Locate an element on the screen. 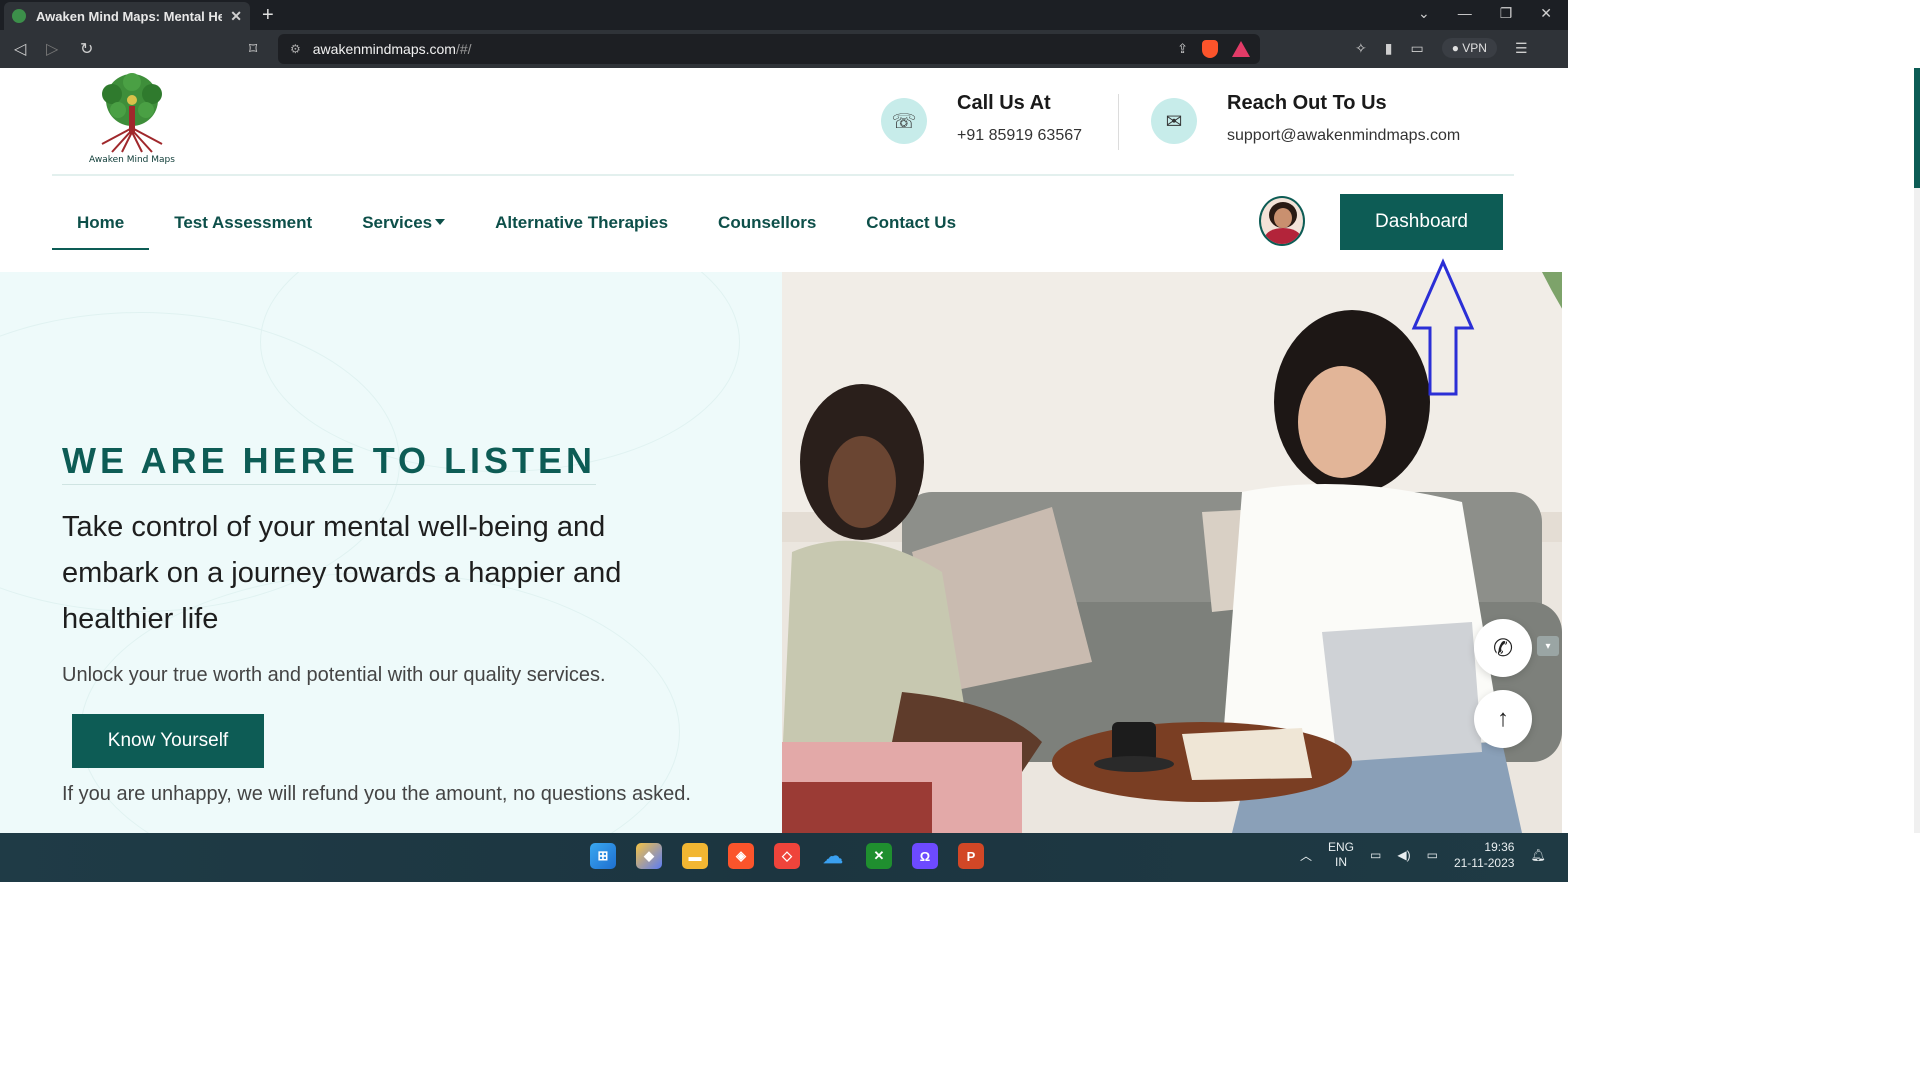 This screenshot has width=1920, height=1080. dashboard-button: Dashboard is located at coordinates (1421, 222).